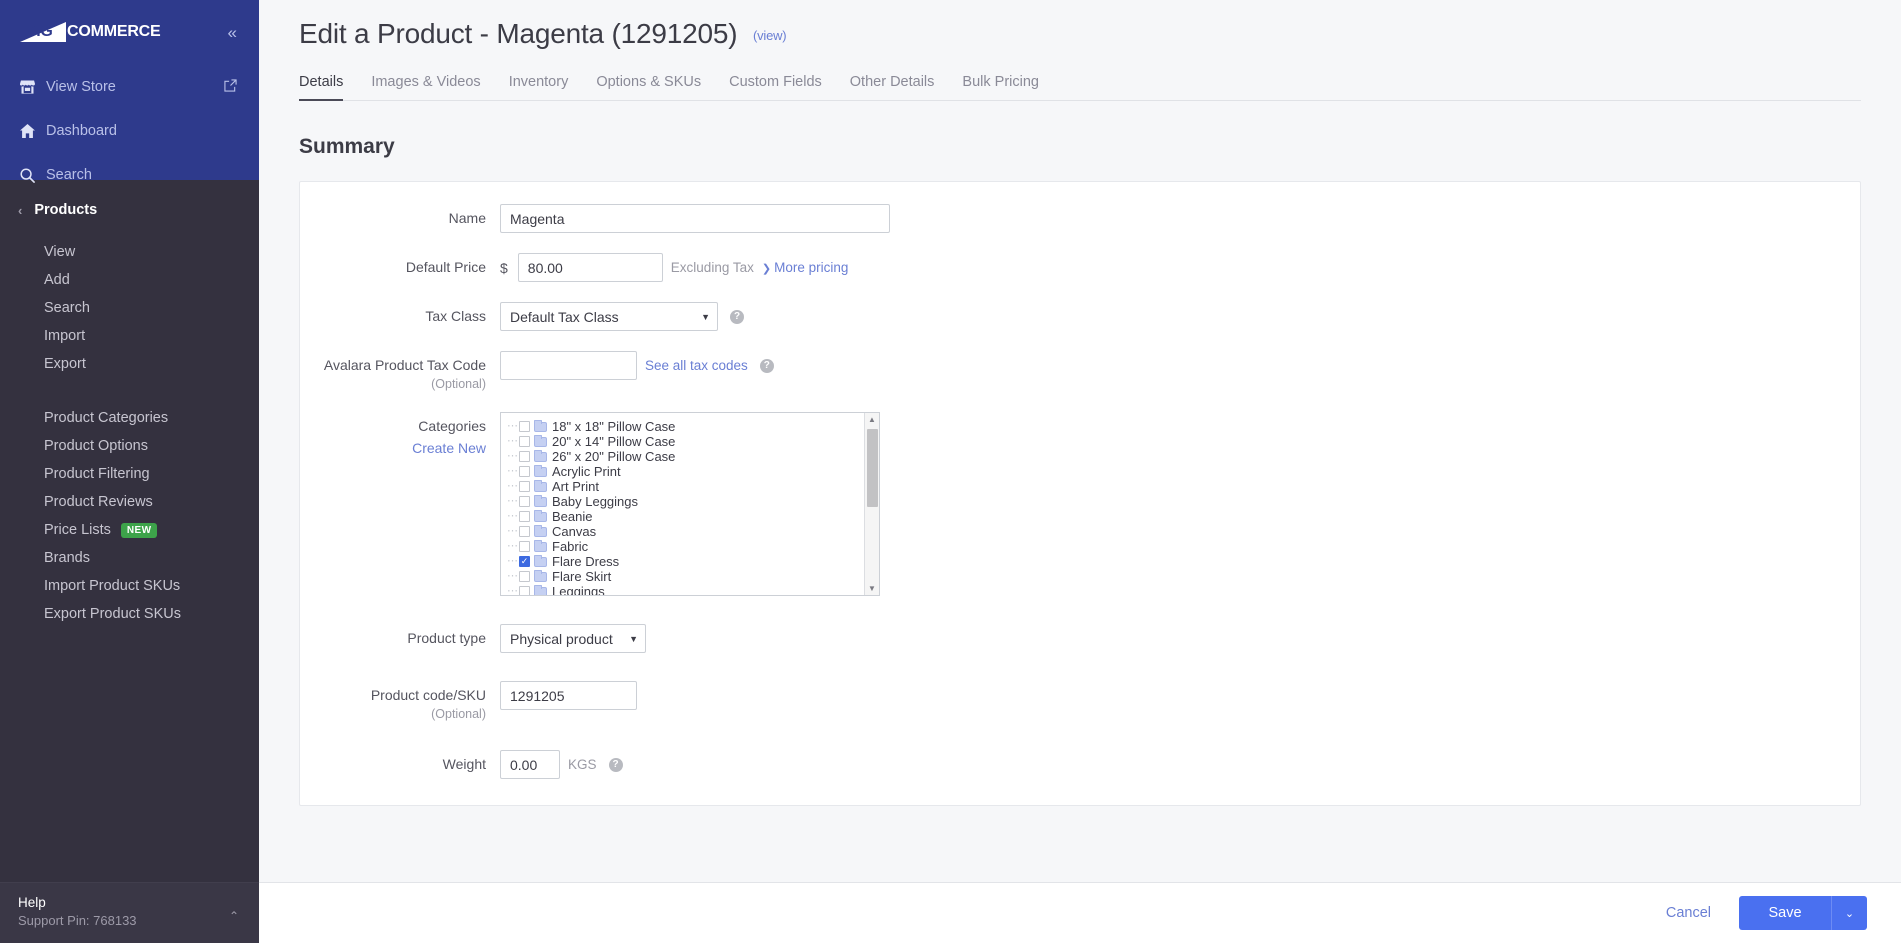 The image size is (1901, 943). Describe the element at coordinates (1080, 765) in the screenshot. I see `field-row-weight: Weight KGS ?` at that location.